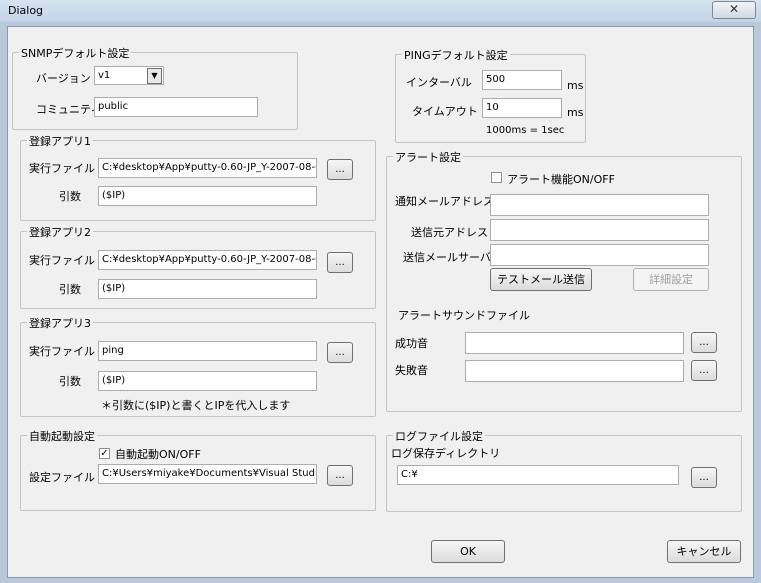 This screenshot has height=583, width=761. Describe the element at coordinates (176, 107) in the screenshot. I see `community-input: public` at that location.